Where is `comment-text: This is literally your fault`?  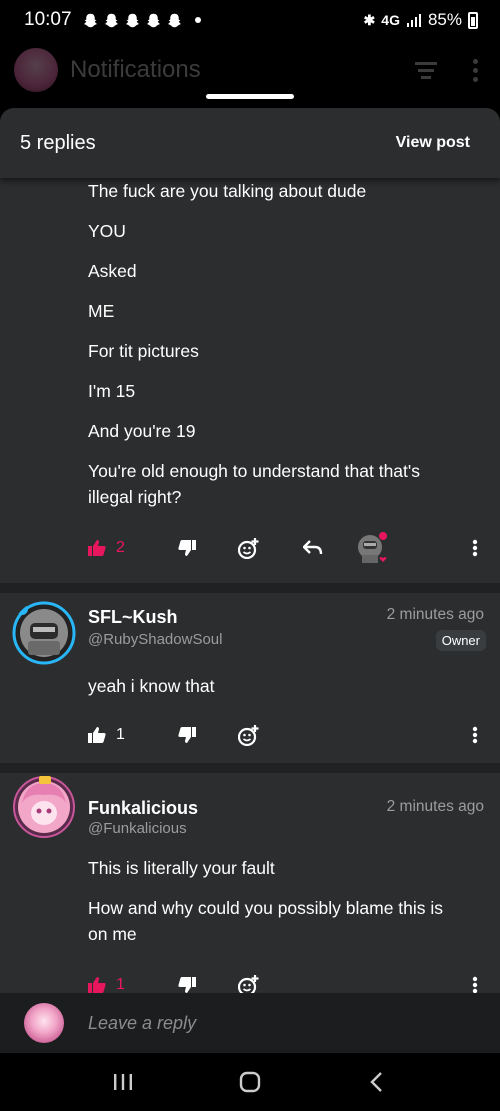
comment-text: This is literally your fault is located at coordinates (181, 868).